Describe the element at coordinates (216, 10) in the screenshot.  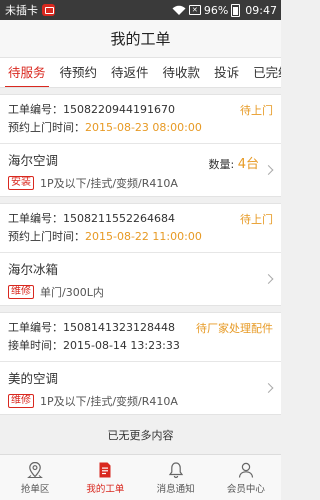
I see `battery-percent: 96%` at that location.